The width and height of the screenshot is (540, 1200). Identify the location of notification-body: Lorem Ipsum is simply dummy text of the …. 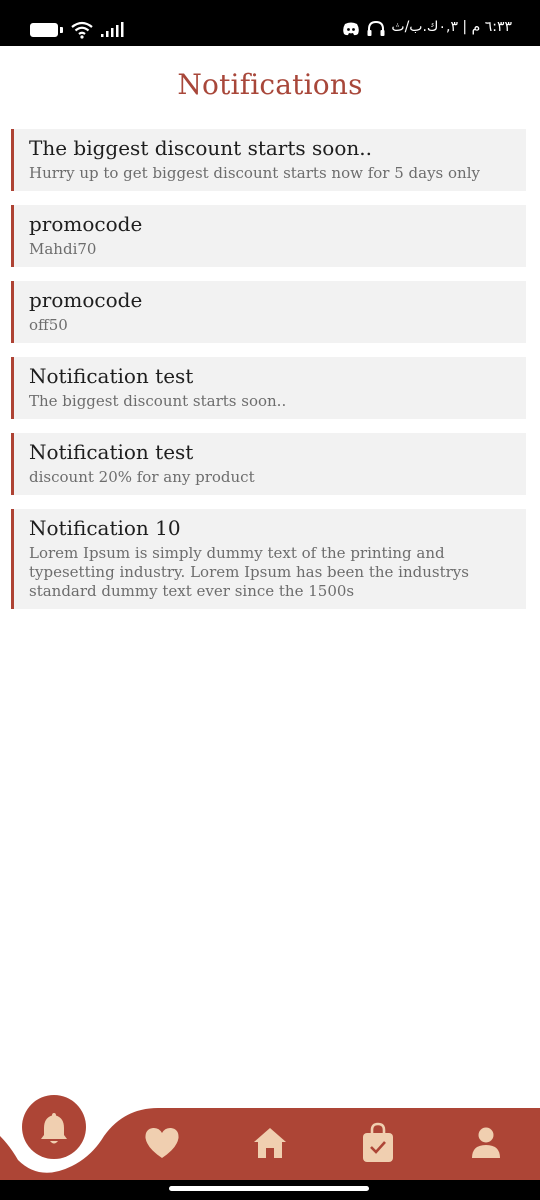
(249, 572).